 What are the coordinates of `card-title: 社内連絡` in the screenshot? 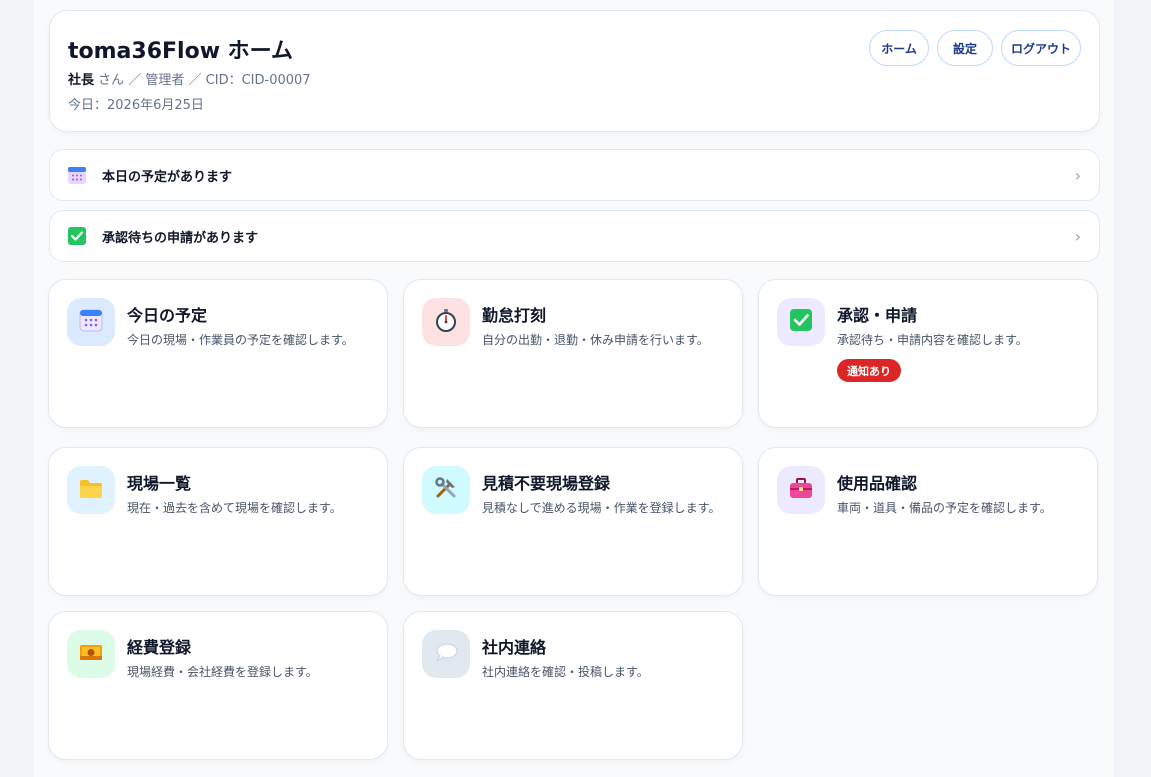 It's located at (514, 647).